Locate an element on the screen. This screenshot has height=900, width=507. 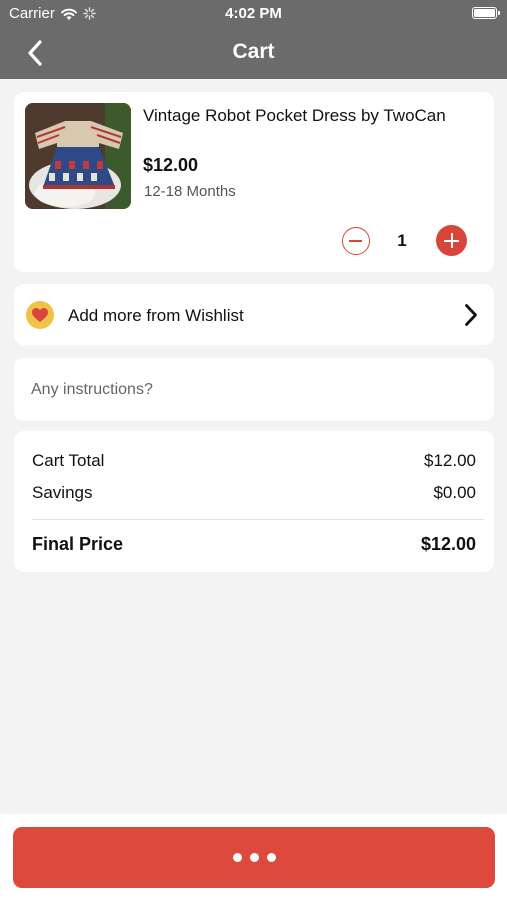
wishlist-label: Add more from Wishlist is located at coordinates (156, 315).